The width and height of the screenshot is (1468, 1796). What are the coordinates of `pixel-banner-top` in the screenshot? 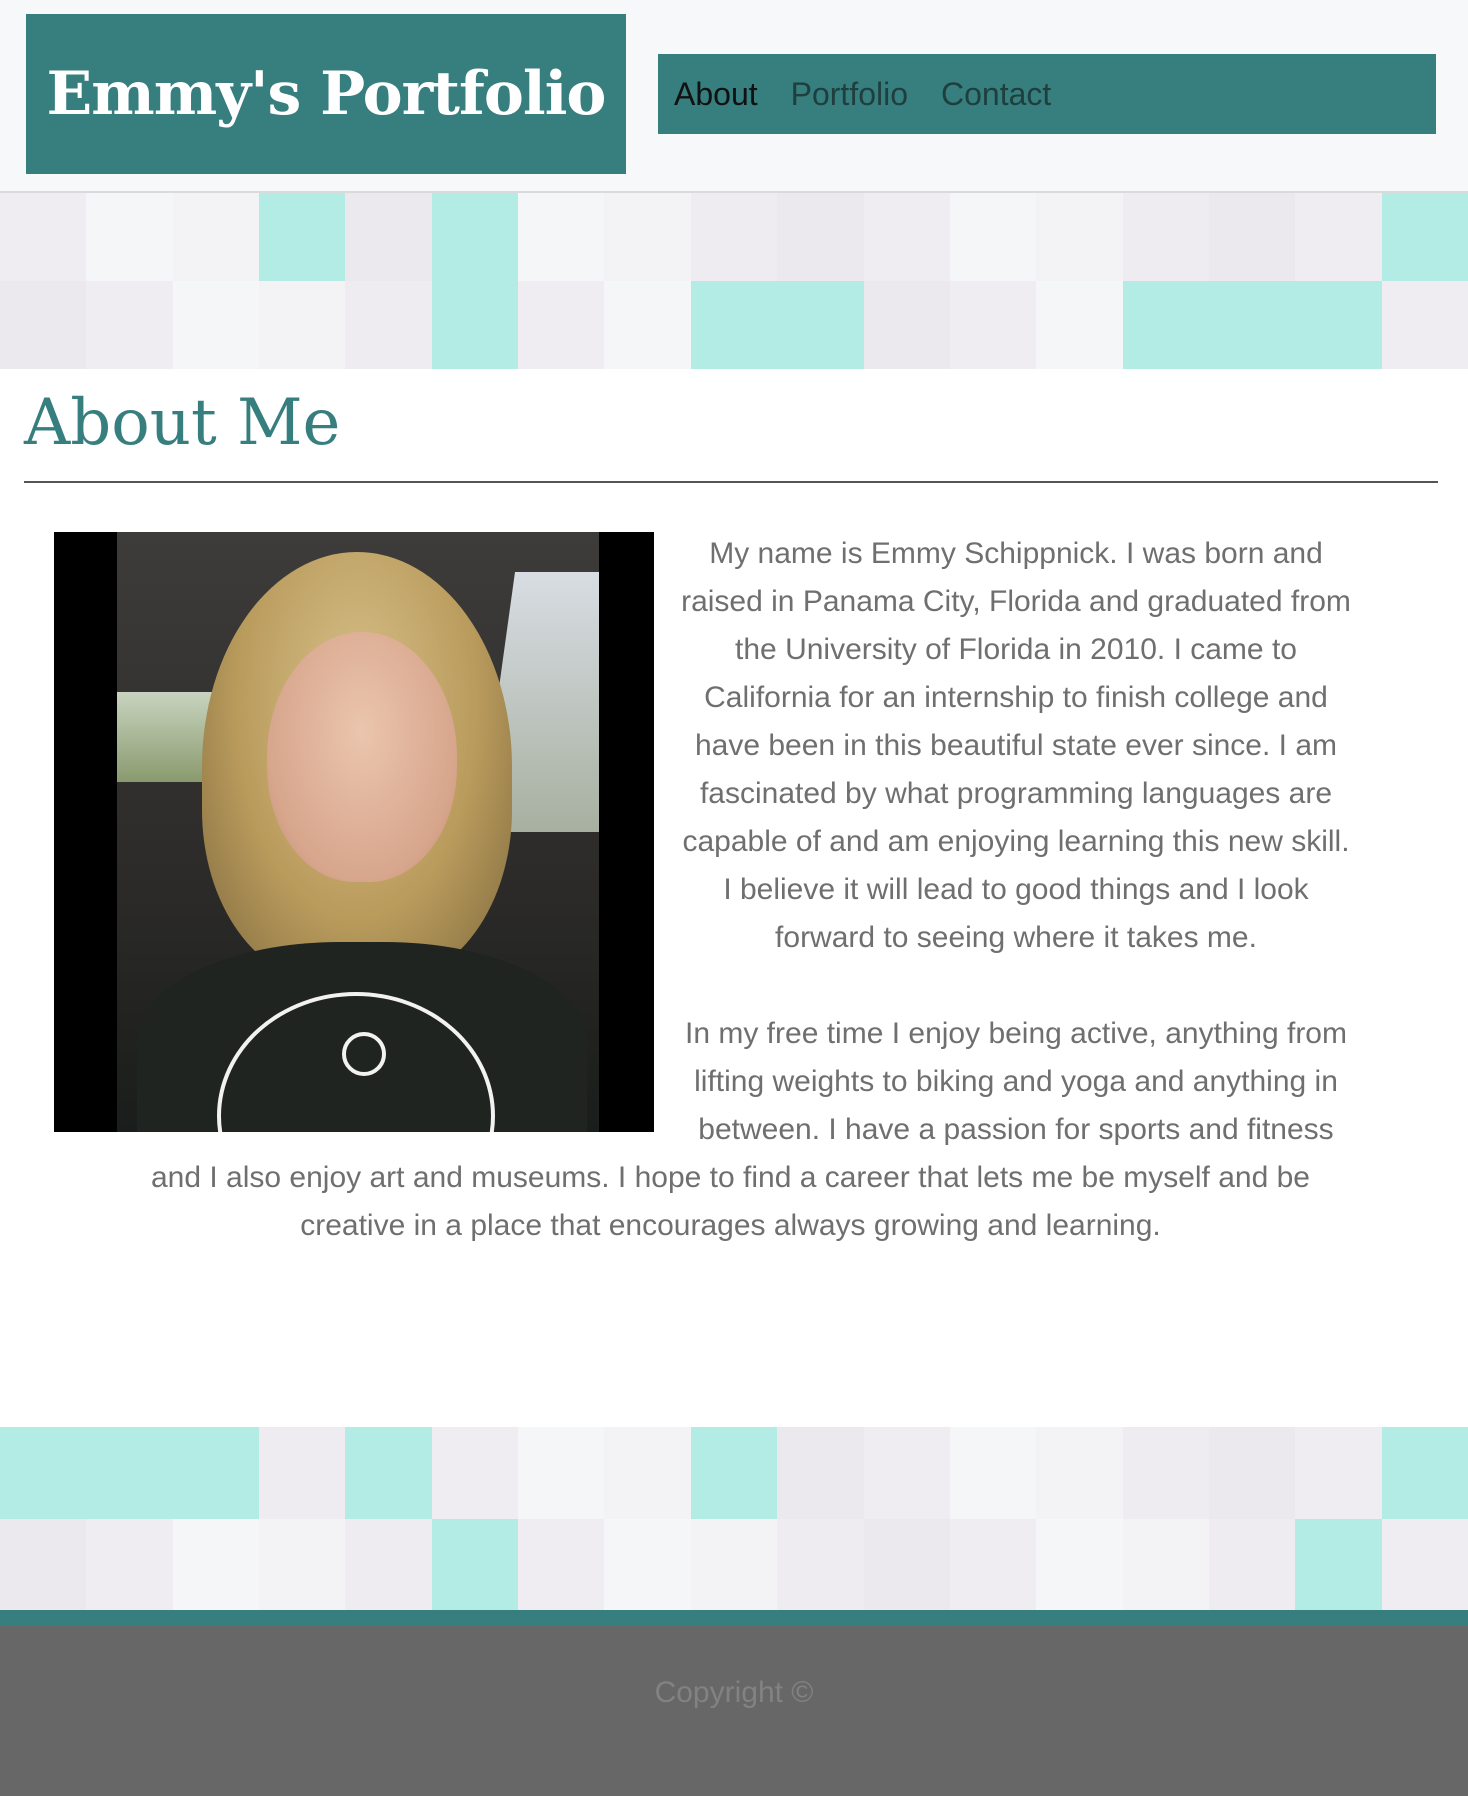 It's located at (734, 281).